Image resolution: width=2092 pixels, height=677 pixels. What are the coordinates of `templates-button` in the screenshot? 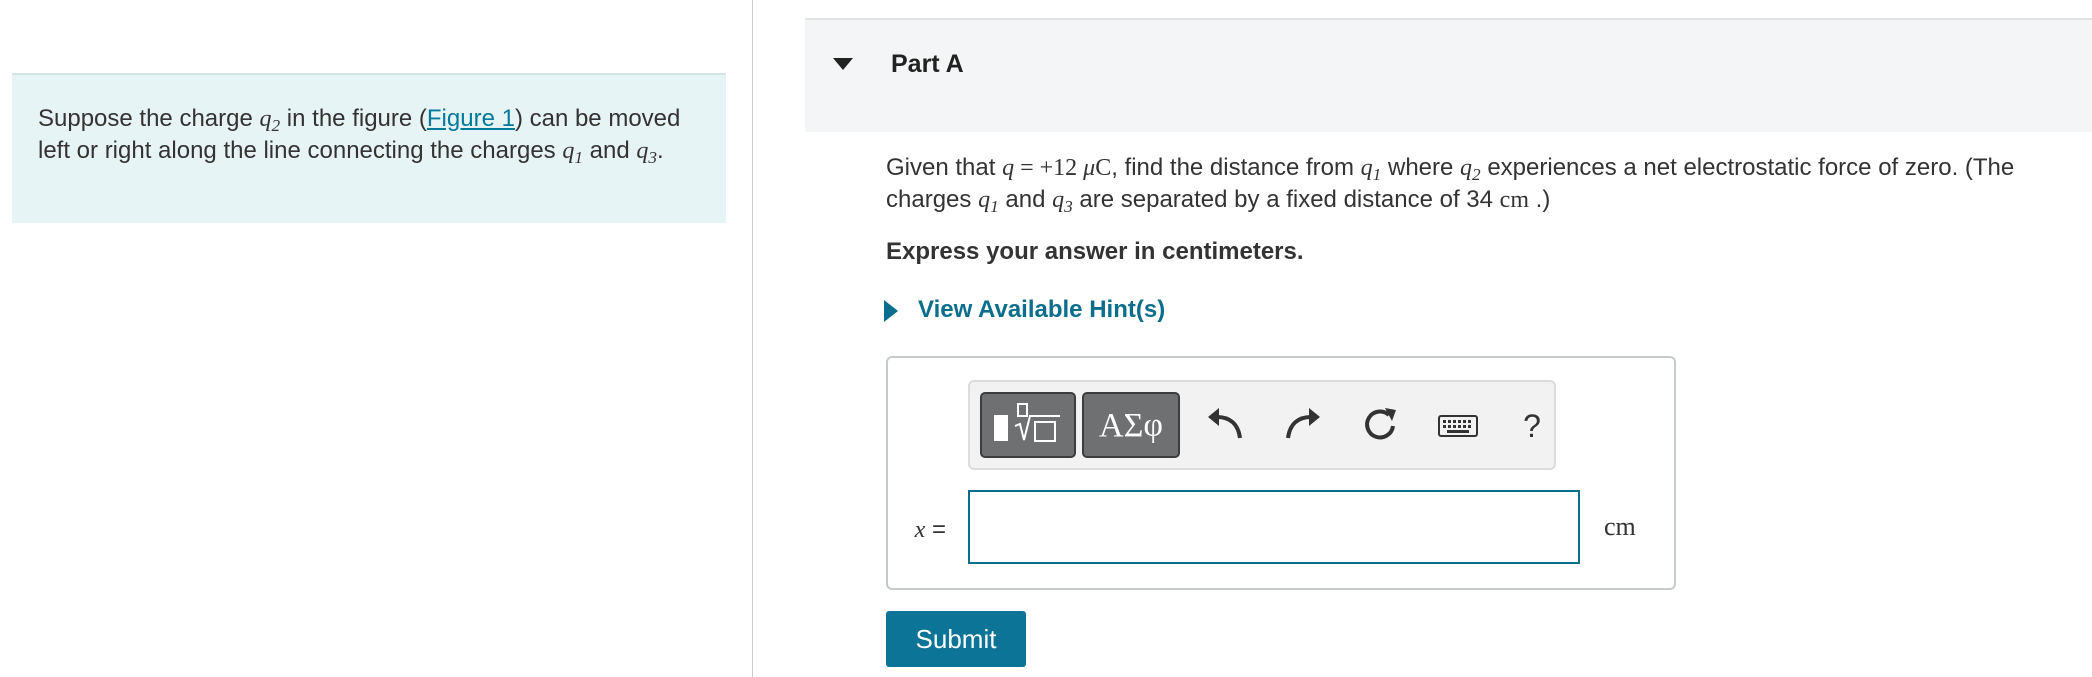 It's located at (1028, 425).